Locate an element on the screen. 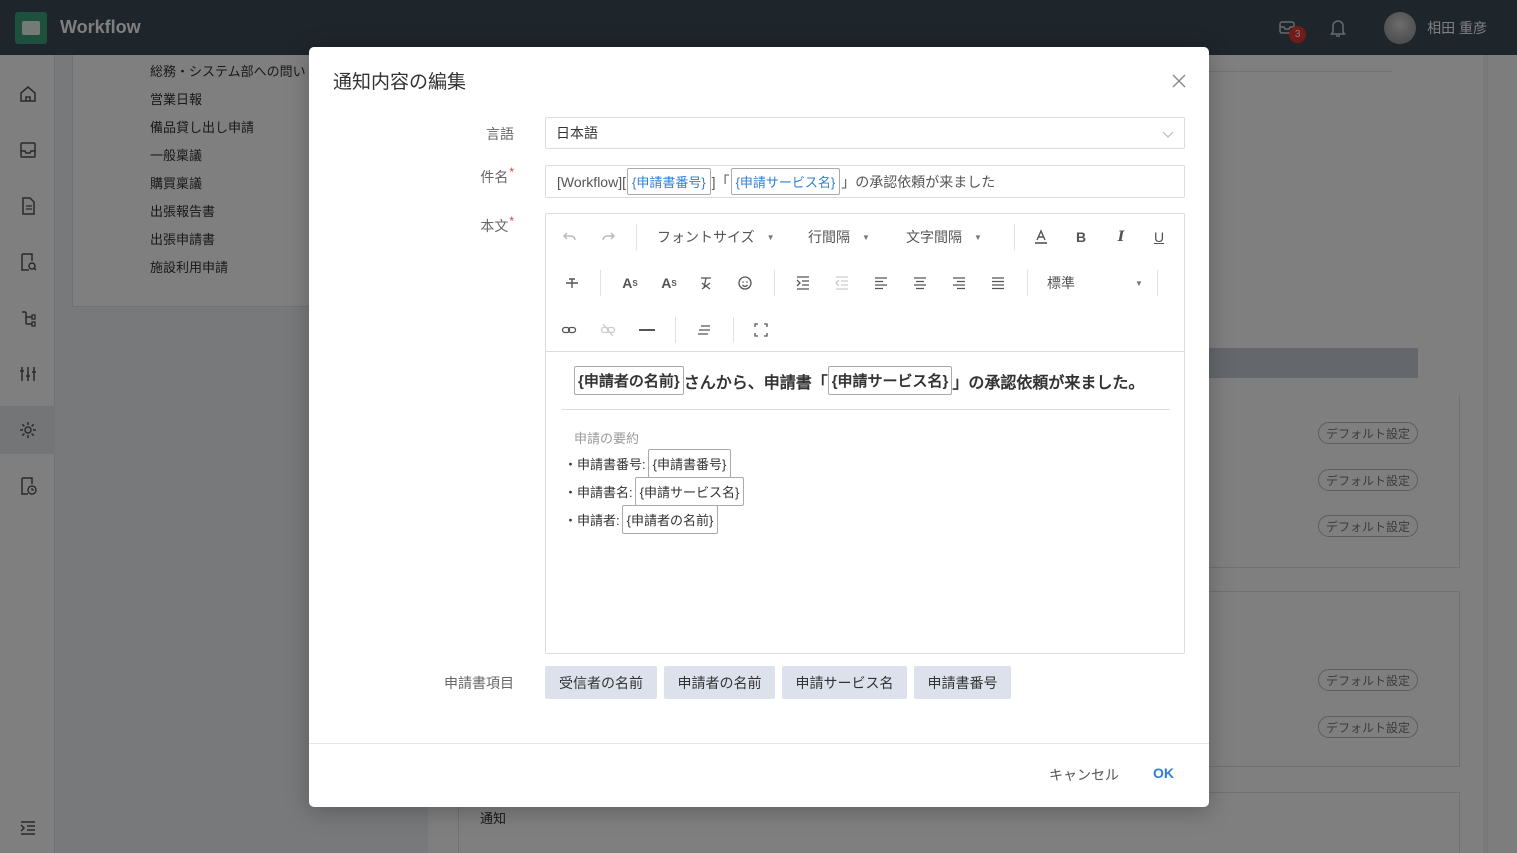  summary-line: ・申請書番号: {申請書番号} is located at coordinates (648, 463).